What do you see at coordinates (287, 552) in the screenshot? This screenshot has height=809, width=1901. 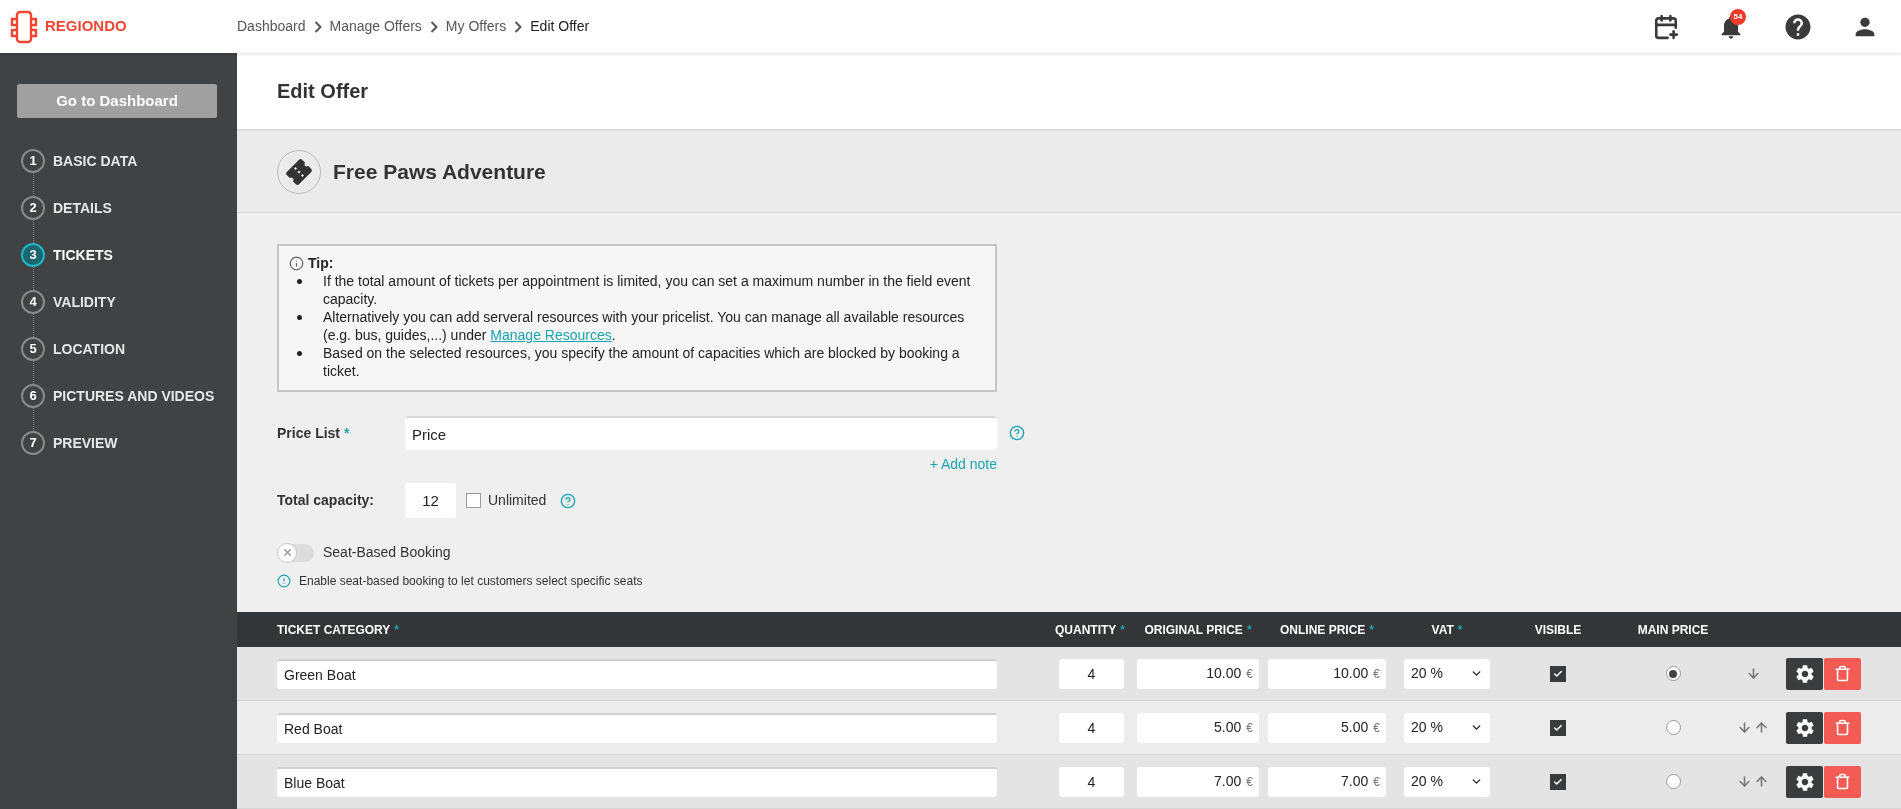 I see `cross-icon` at bounding box center [287, 552].